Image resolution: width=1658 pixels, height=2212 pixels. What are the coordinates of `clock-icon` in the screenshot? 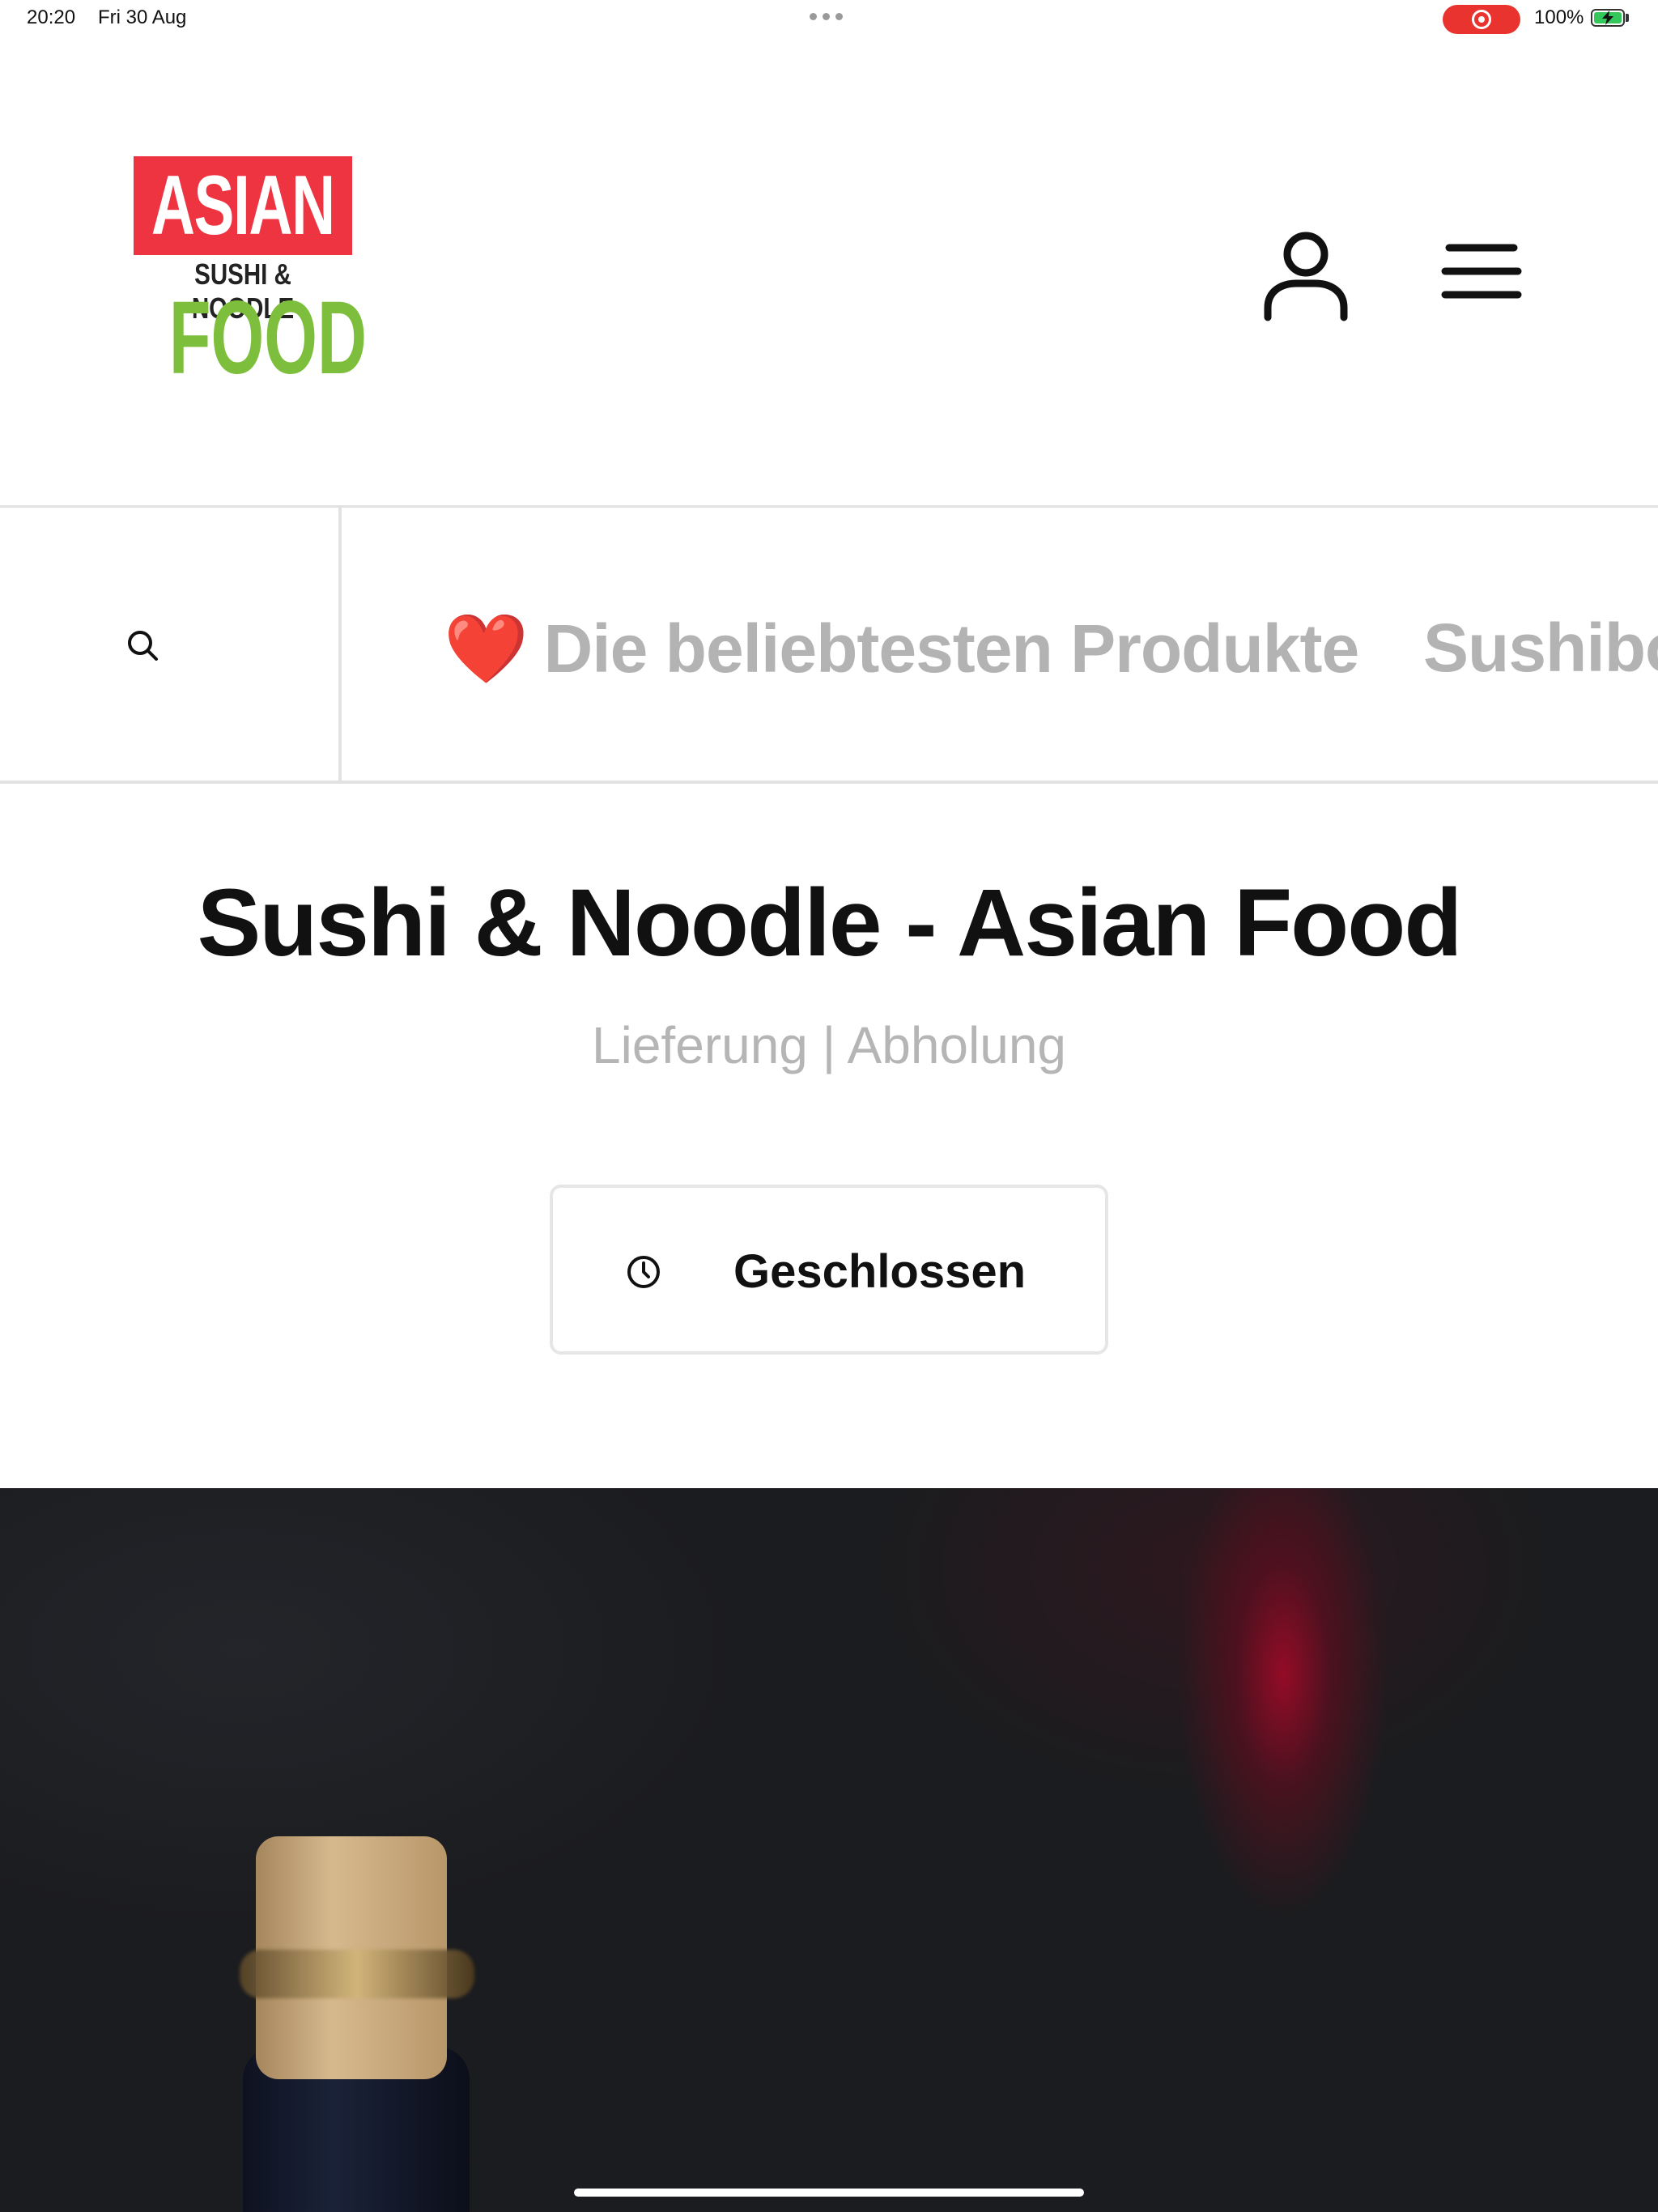 It's located at (643, 1272).